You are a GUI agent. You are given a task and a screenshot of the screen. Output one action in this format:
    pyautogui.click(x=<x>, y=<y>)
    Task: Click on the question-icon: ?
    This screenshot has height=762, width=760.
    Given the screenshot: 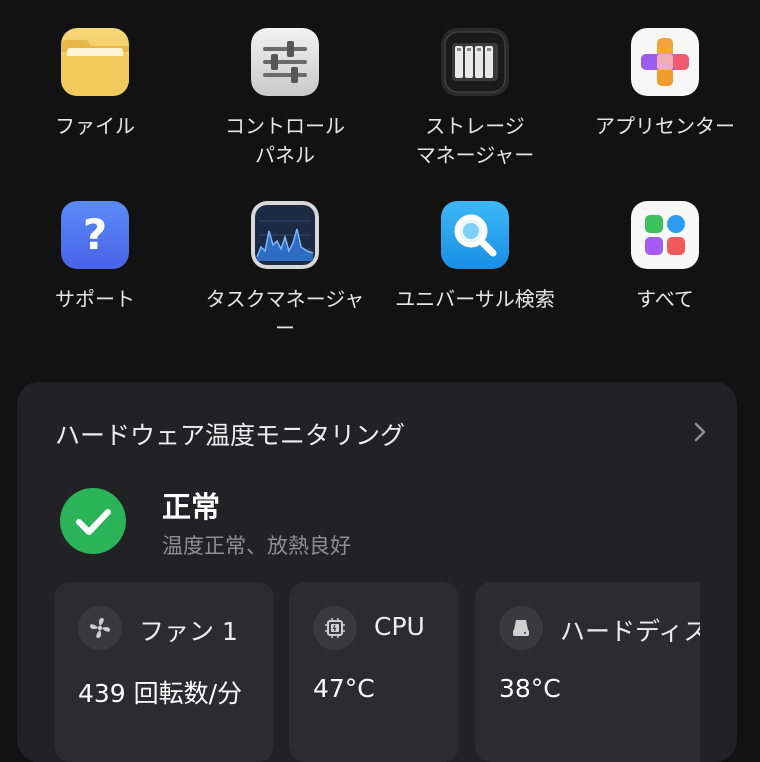 What is the action you would take?
    pyautogui.click(x=95, y=235)
    